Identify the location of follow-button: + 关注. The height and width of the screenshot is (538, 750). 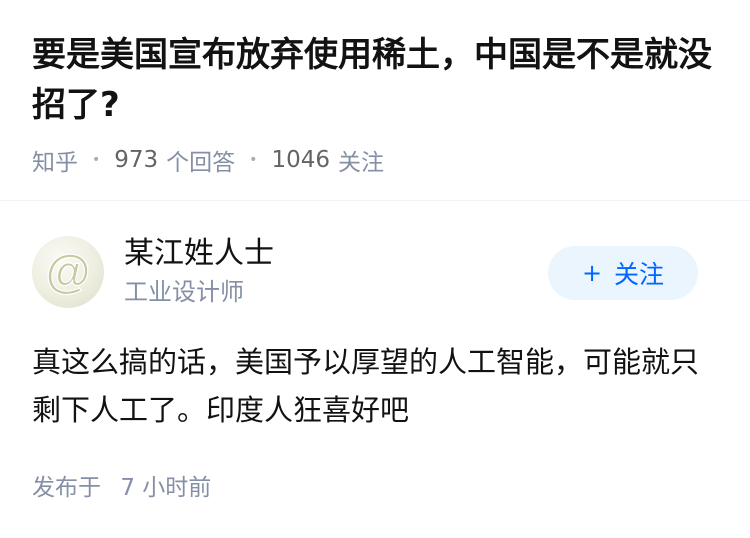
(623, 273).